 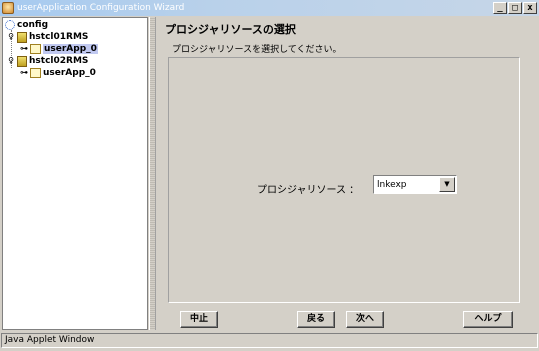 I want to click on window-controls: _ □ x, so click(x=515, y=8).